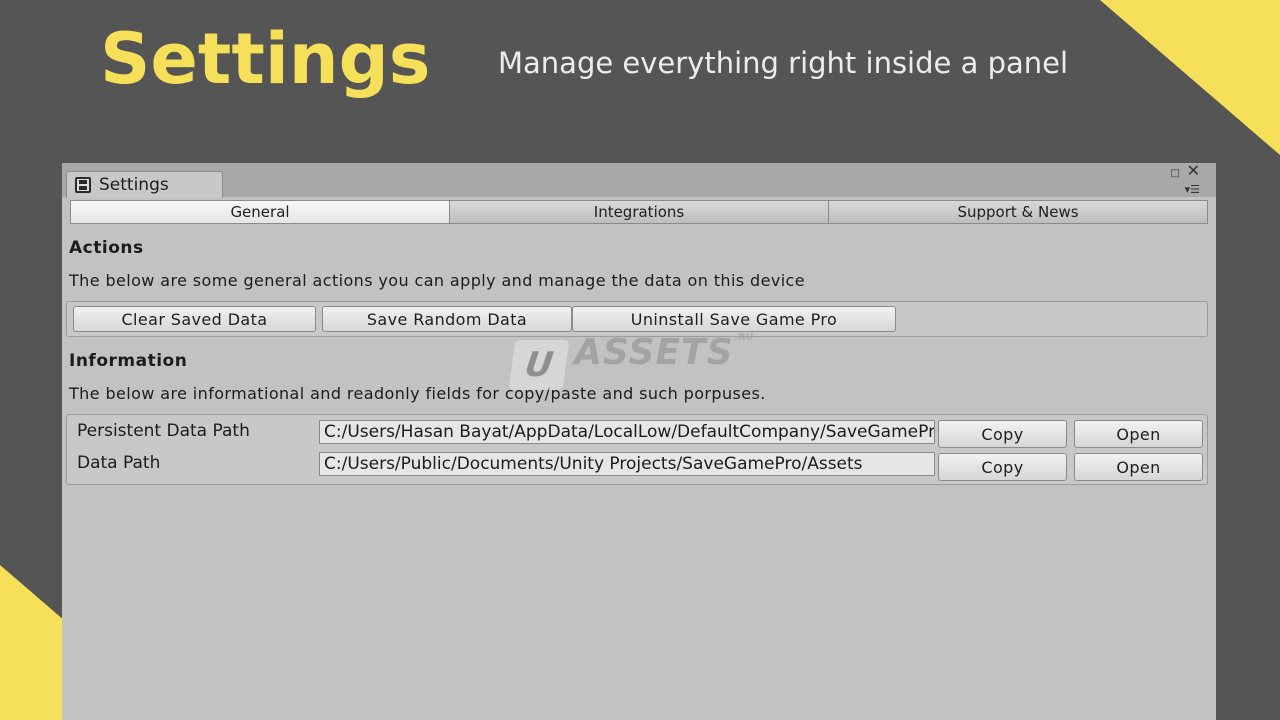  Describe the element at coordinates (734, 319) in the screenshot. I see `uninstall-save-game-pro-button: Uninstall Save Game Pro` at that location.